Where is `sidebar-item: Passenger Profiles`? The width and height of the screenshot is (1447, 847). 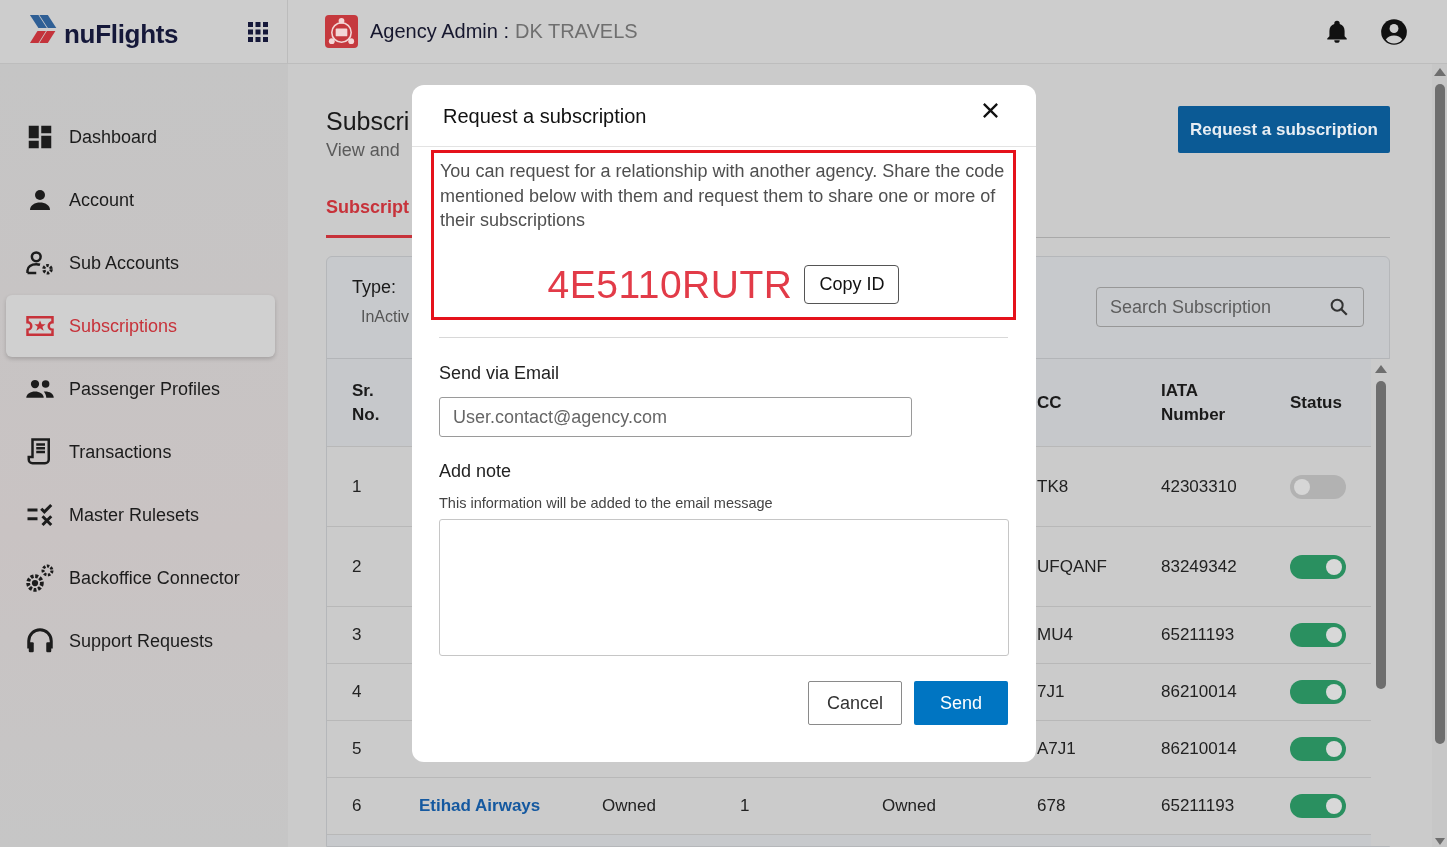 sidebar-item: Passenger Profiles is located at coordinates (140, 389).